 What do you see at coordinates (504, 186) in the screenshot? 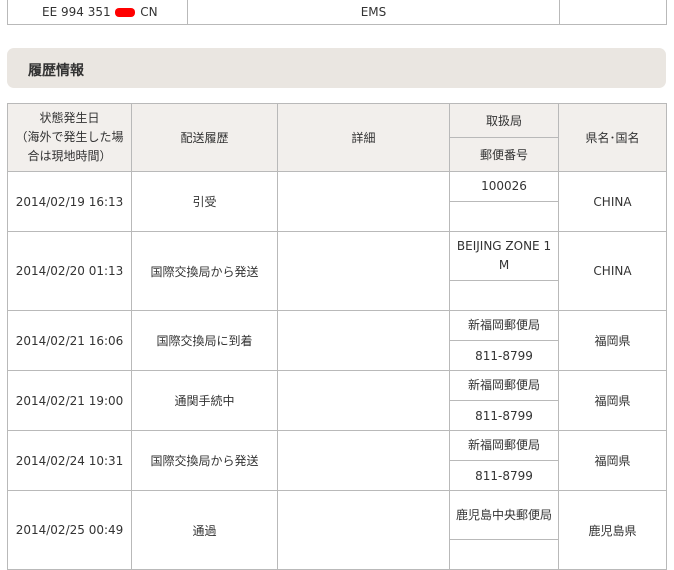
I see `cell-office: 100026` at bounding box center [504, 186].